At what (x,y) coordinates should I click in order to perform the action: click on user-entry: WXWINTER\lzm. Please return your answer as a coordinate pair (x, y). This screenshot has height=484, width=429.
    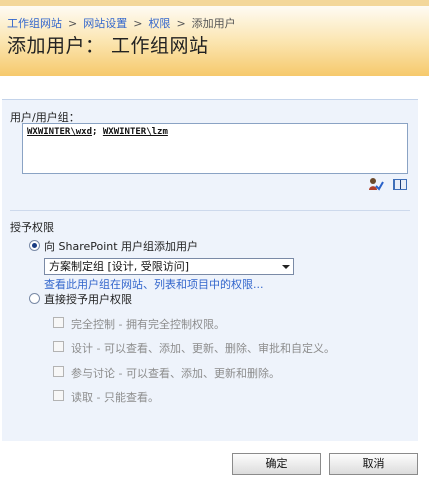
    Looking at the image, I should click on (135, 132).